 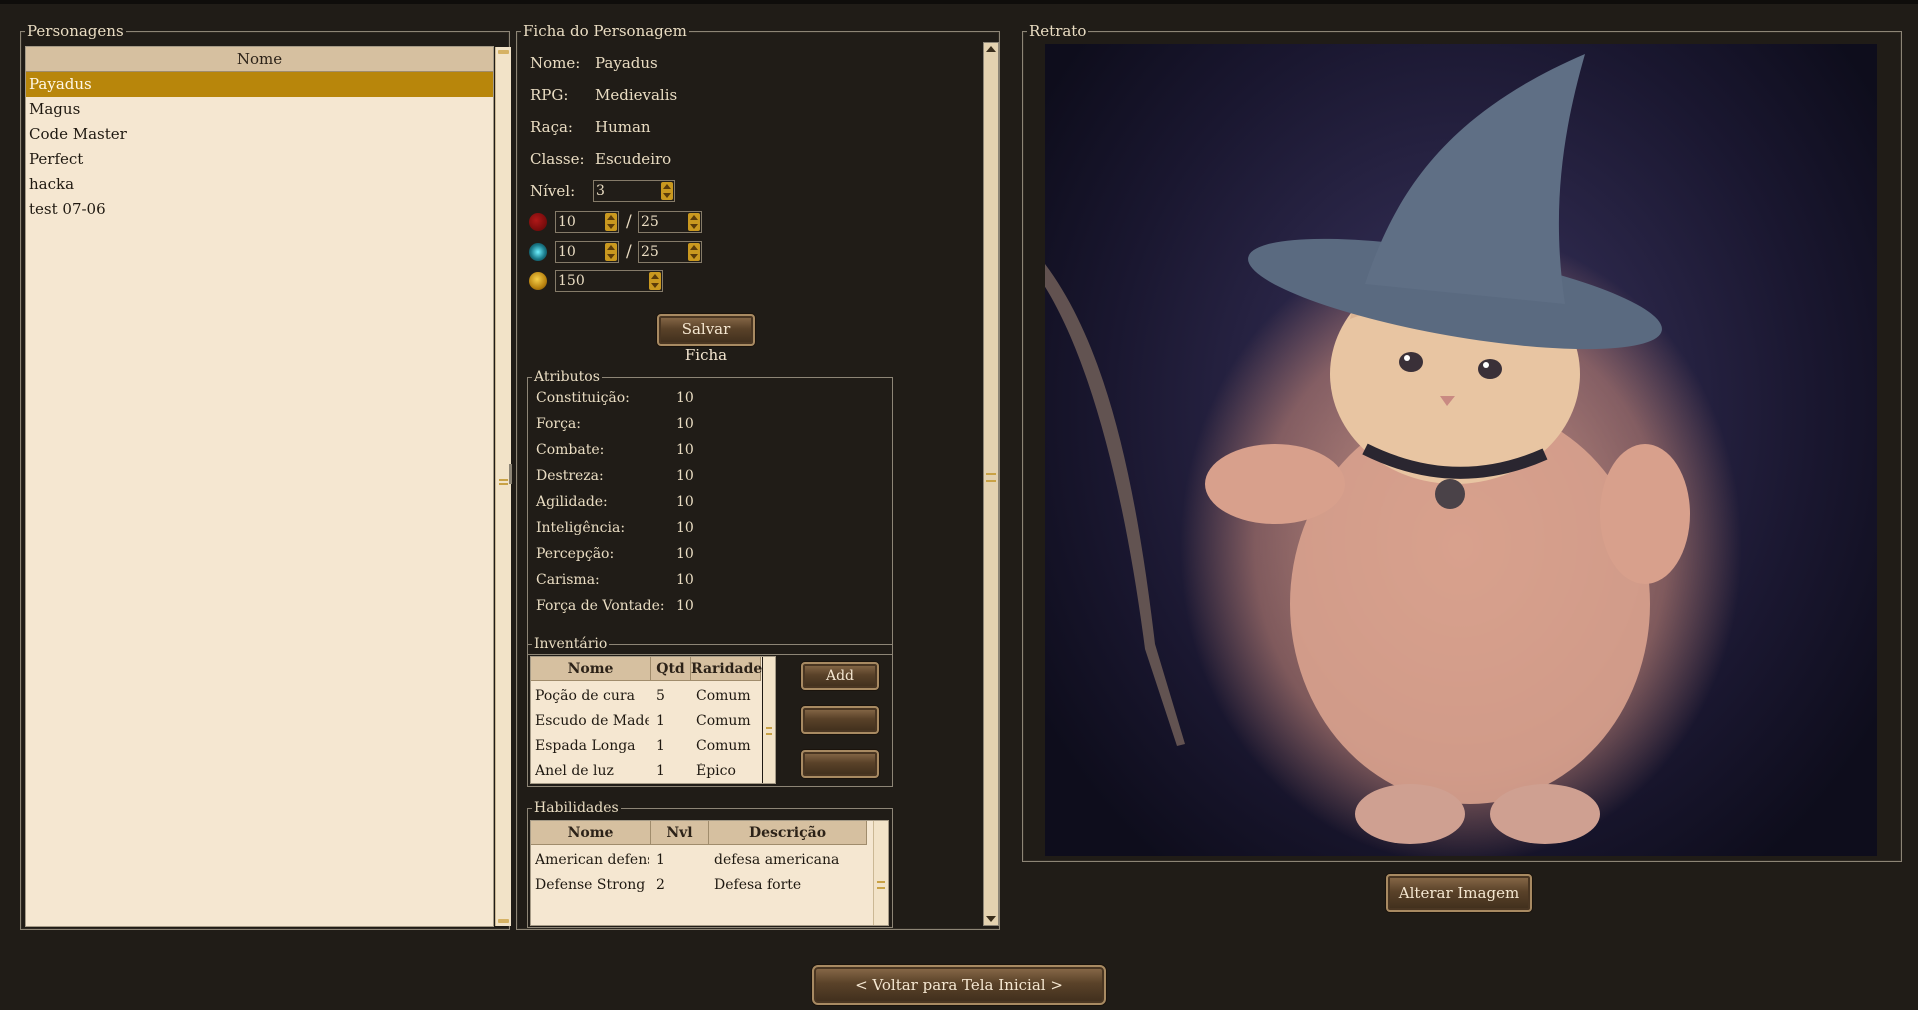 What do you see at coordinates (587, 222) in the screenshot?
I see `vida-atual-stepper: 10` at bounding box center [587, 222].